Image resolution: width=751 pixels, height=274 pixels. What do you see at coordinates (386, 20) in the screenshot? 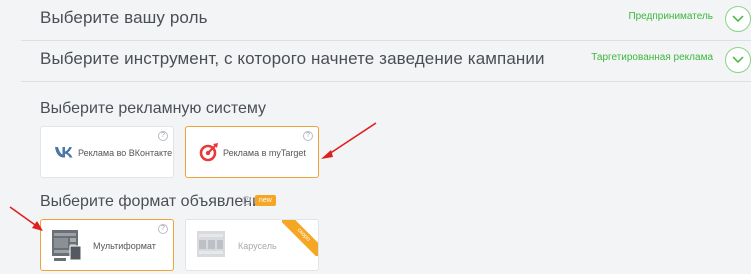
I see `role-selector: Выберите вашу роль Предприниматель` at bounding box center [386, 20].